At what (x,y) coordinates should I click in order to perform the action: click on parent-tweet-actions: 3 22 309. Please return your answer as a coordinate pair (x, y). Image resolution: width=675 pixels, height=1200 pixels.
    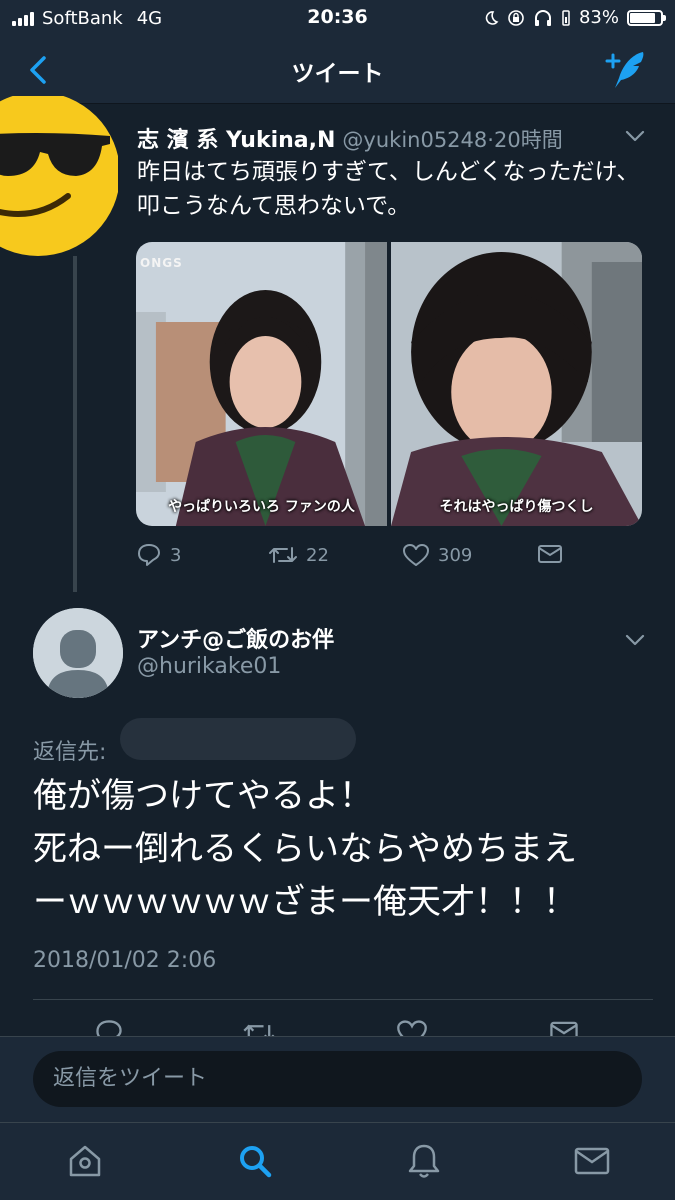
    Looking at the image, I should click on (356, 559).